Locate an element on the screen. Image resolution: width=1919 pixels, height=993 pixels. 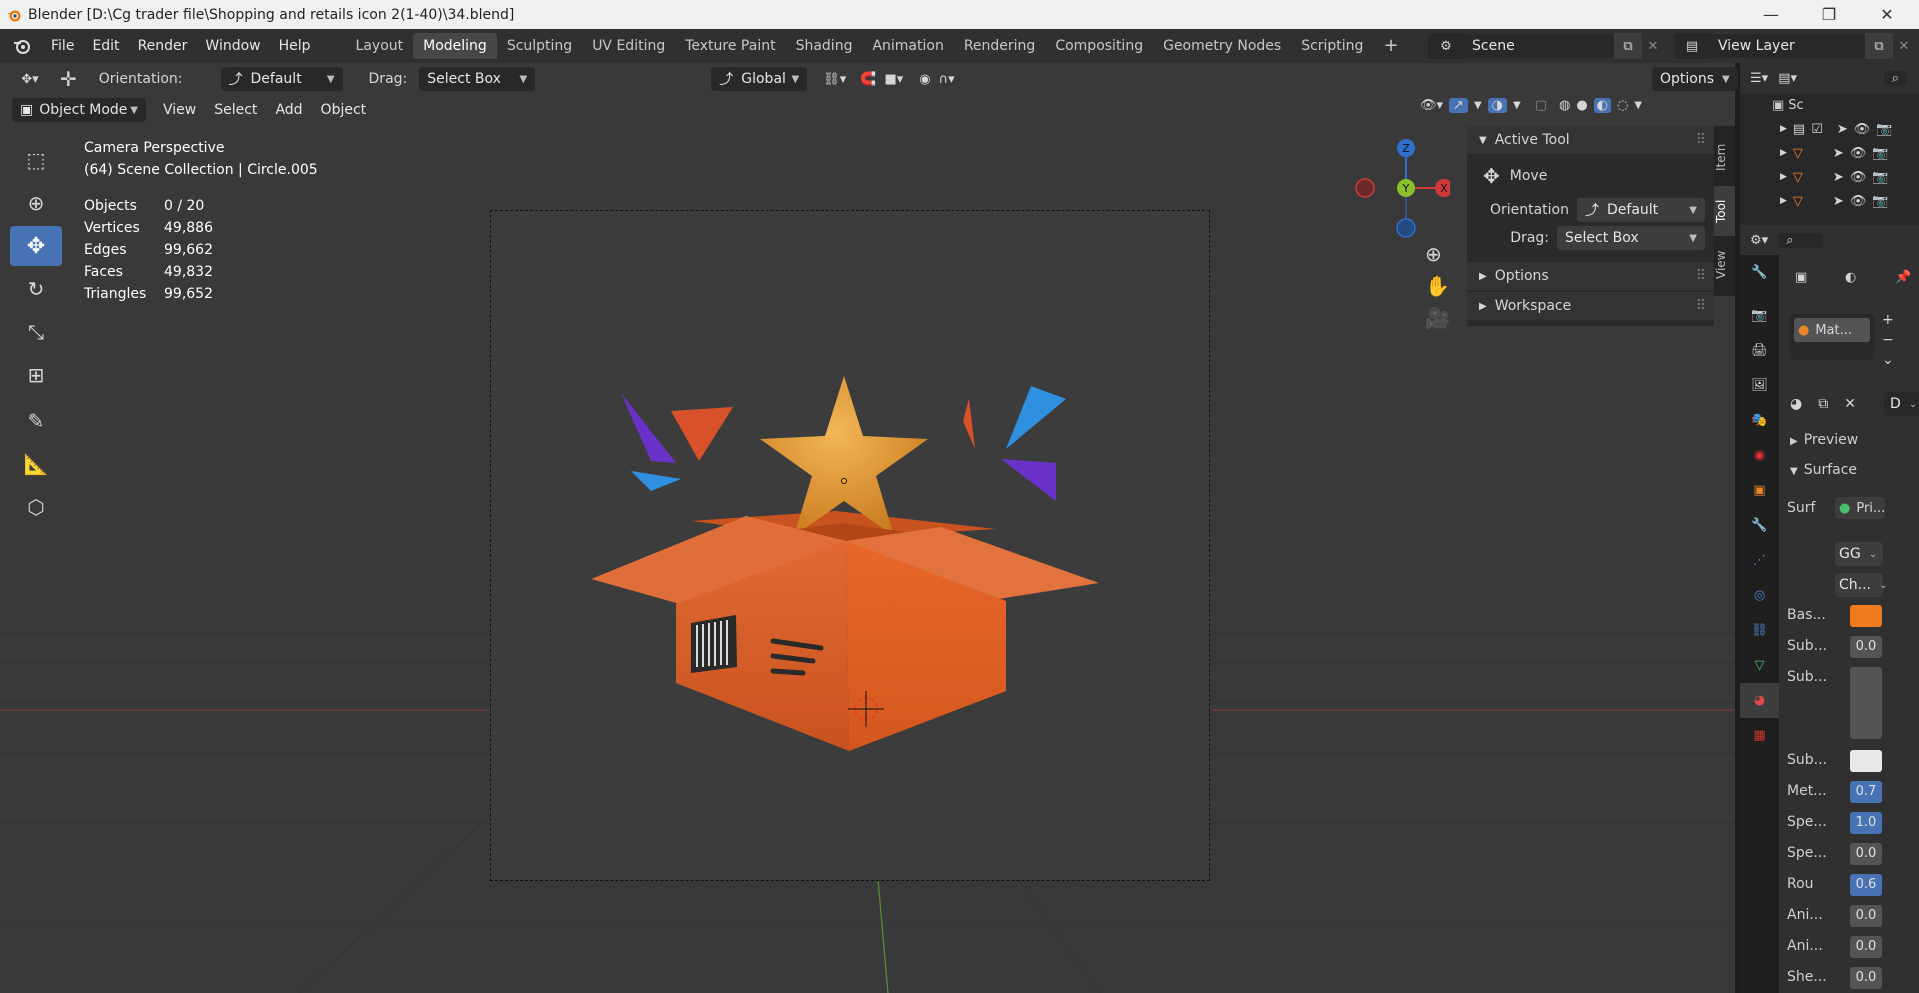
snap-target-icon: ■▾ is located at coordinates (893, 79).